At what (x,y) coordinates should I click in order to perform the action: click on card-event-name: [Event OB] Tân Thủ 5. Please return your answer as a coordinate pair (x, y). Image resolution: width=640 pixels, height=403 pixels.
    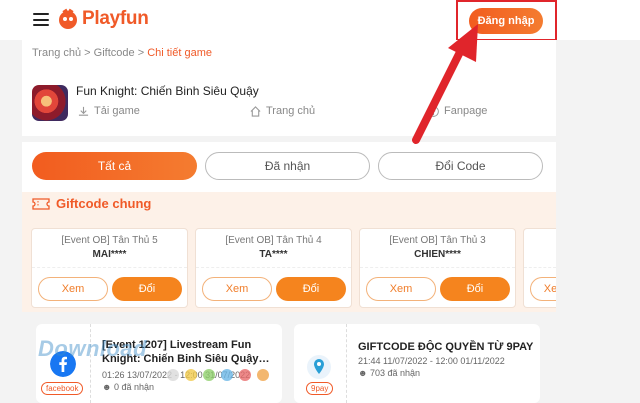
    Looking at the image, I should click on (109, 240).